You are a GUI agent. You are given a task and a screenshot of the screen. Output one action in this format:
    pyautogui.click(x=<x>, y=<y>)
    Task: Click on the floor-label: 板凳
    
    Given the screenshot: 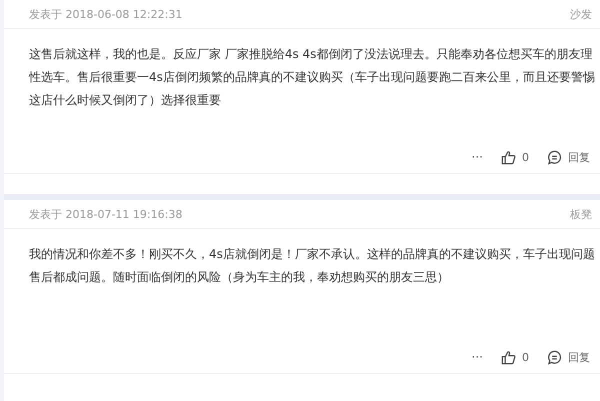 What is the action you would take?
    pyautogui.click(x=581, y=214)
    